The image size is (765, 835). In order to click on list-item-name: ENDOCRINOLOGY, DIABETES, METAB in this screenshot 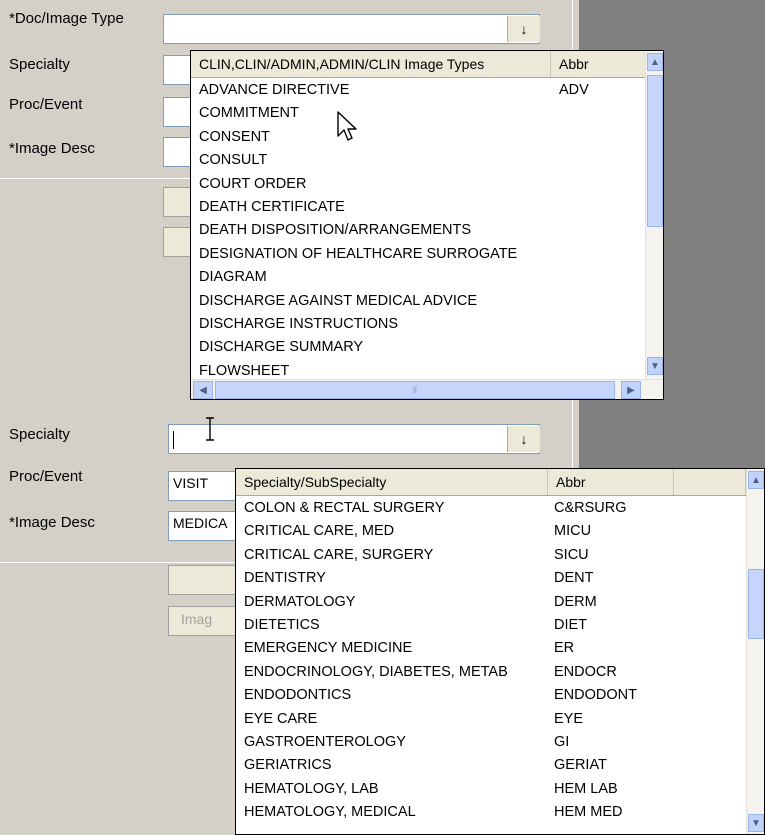, I will do `click(376, 671)`.